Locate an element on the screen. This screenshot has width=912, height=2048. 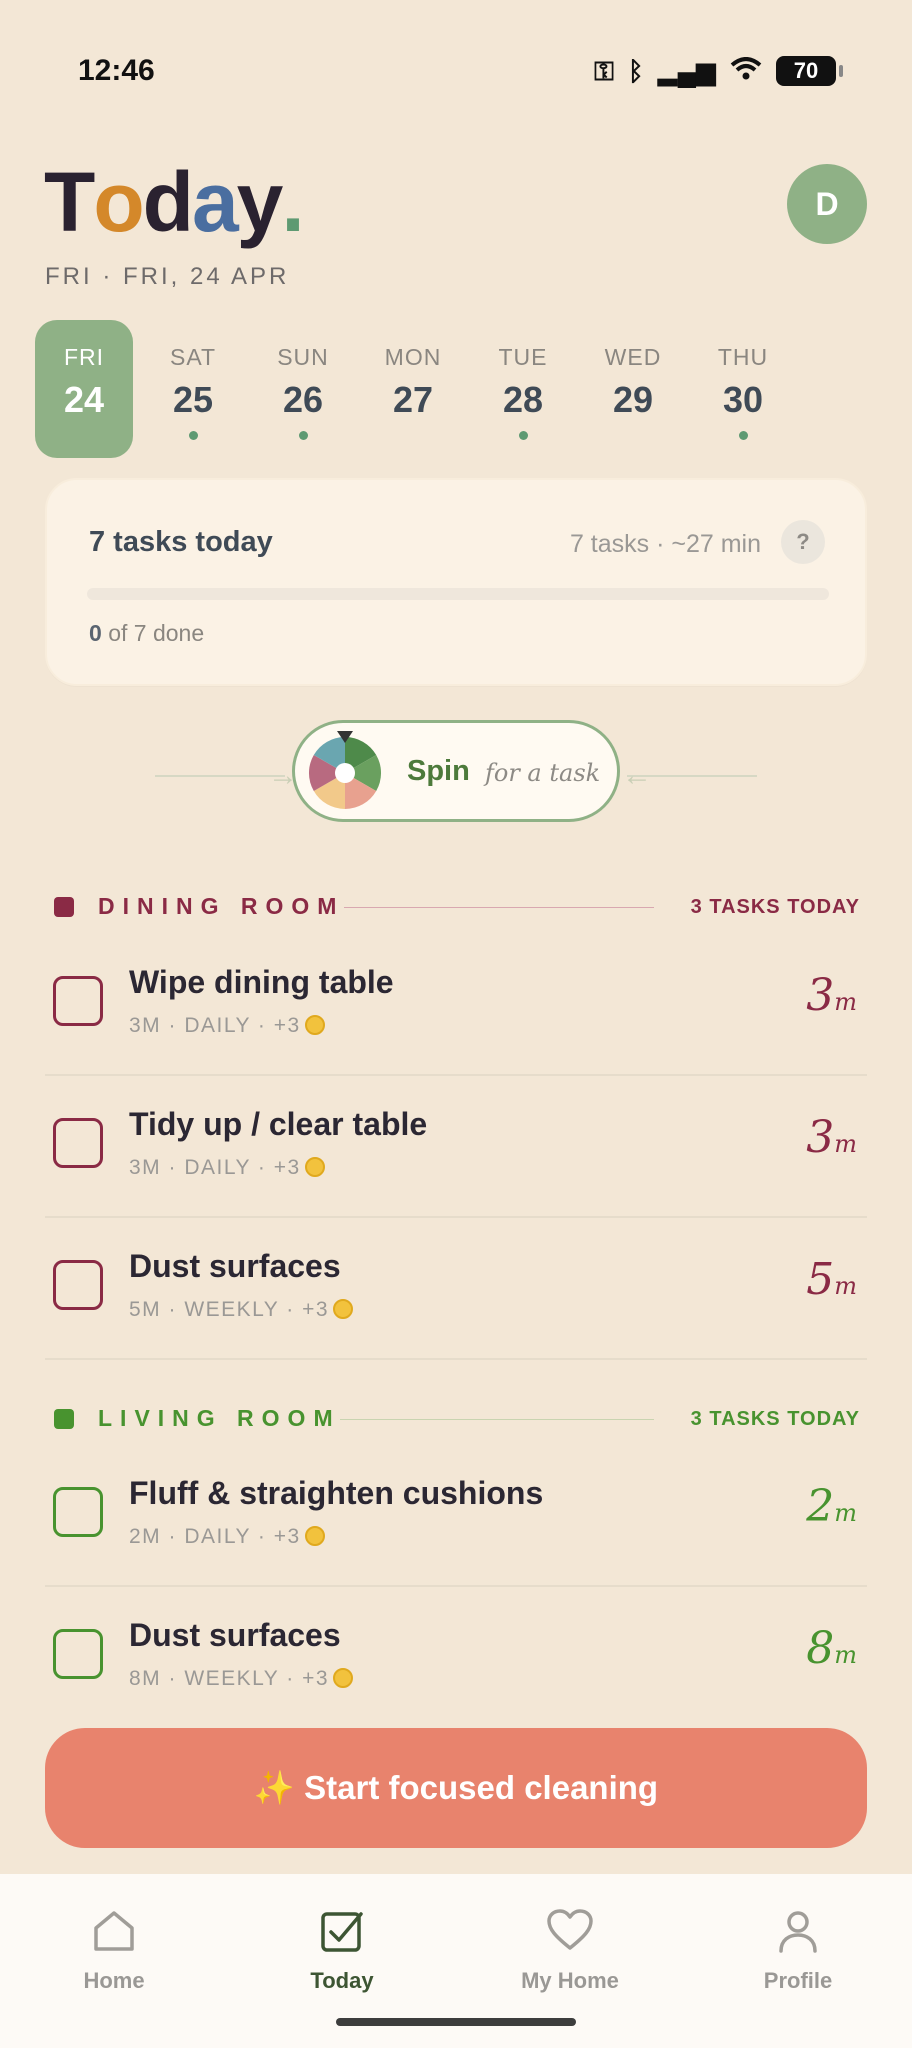
heart-icon is located at coordinates (570, 1929).